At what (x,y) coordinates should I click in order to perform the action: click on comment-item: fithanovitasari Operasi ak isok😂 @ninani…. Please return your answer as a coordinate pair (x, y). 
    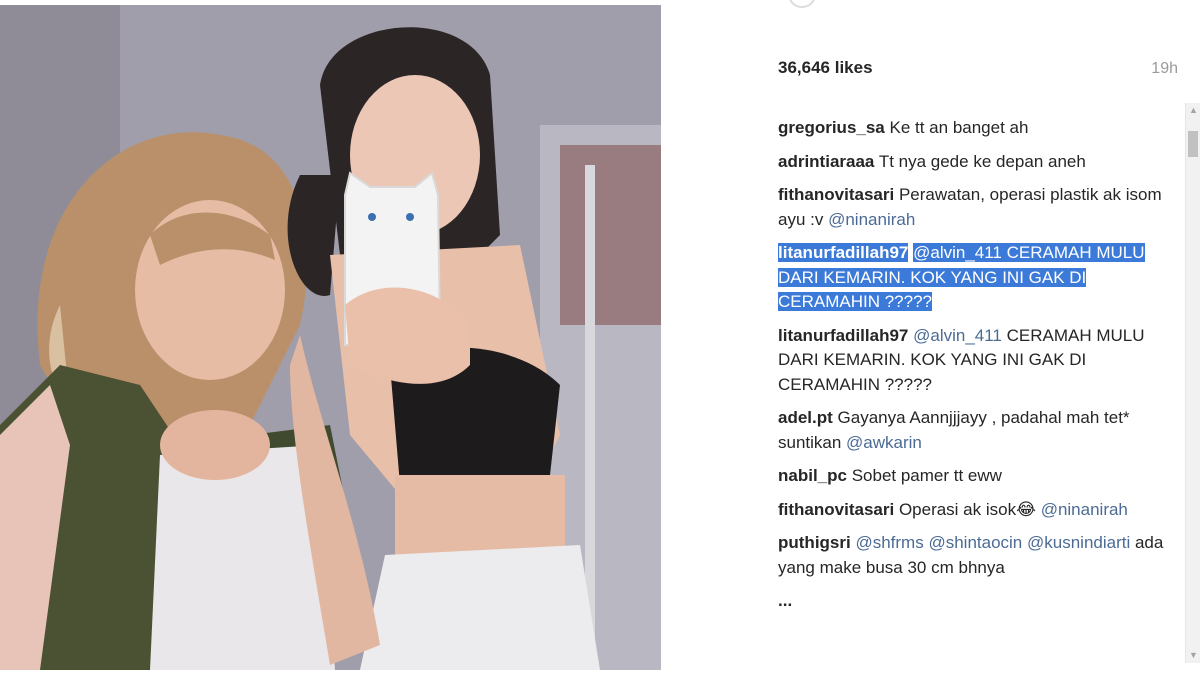
    Looking at the image, I should click on (975, 510).